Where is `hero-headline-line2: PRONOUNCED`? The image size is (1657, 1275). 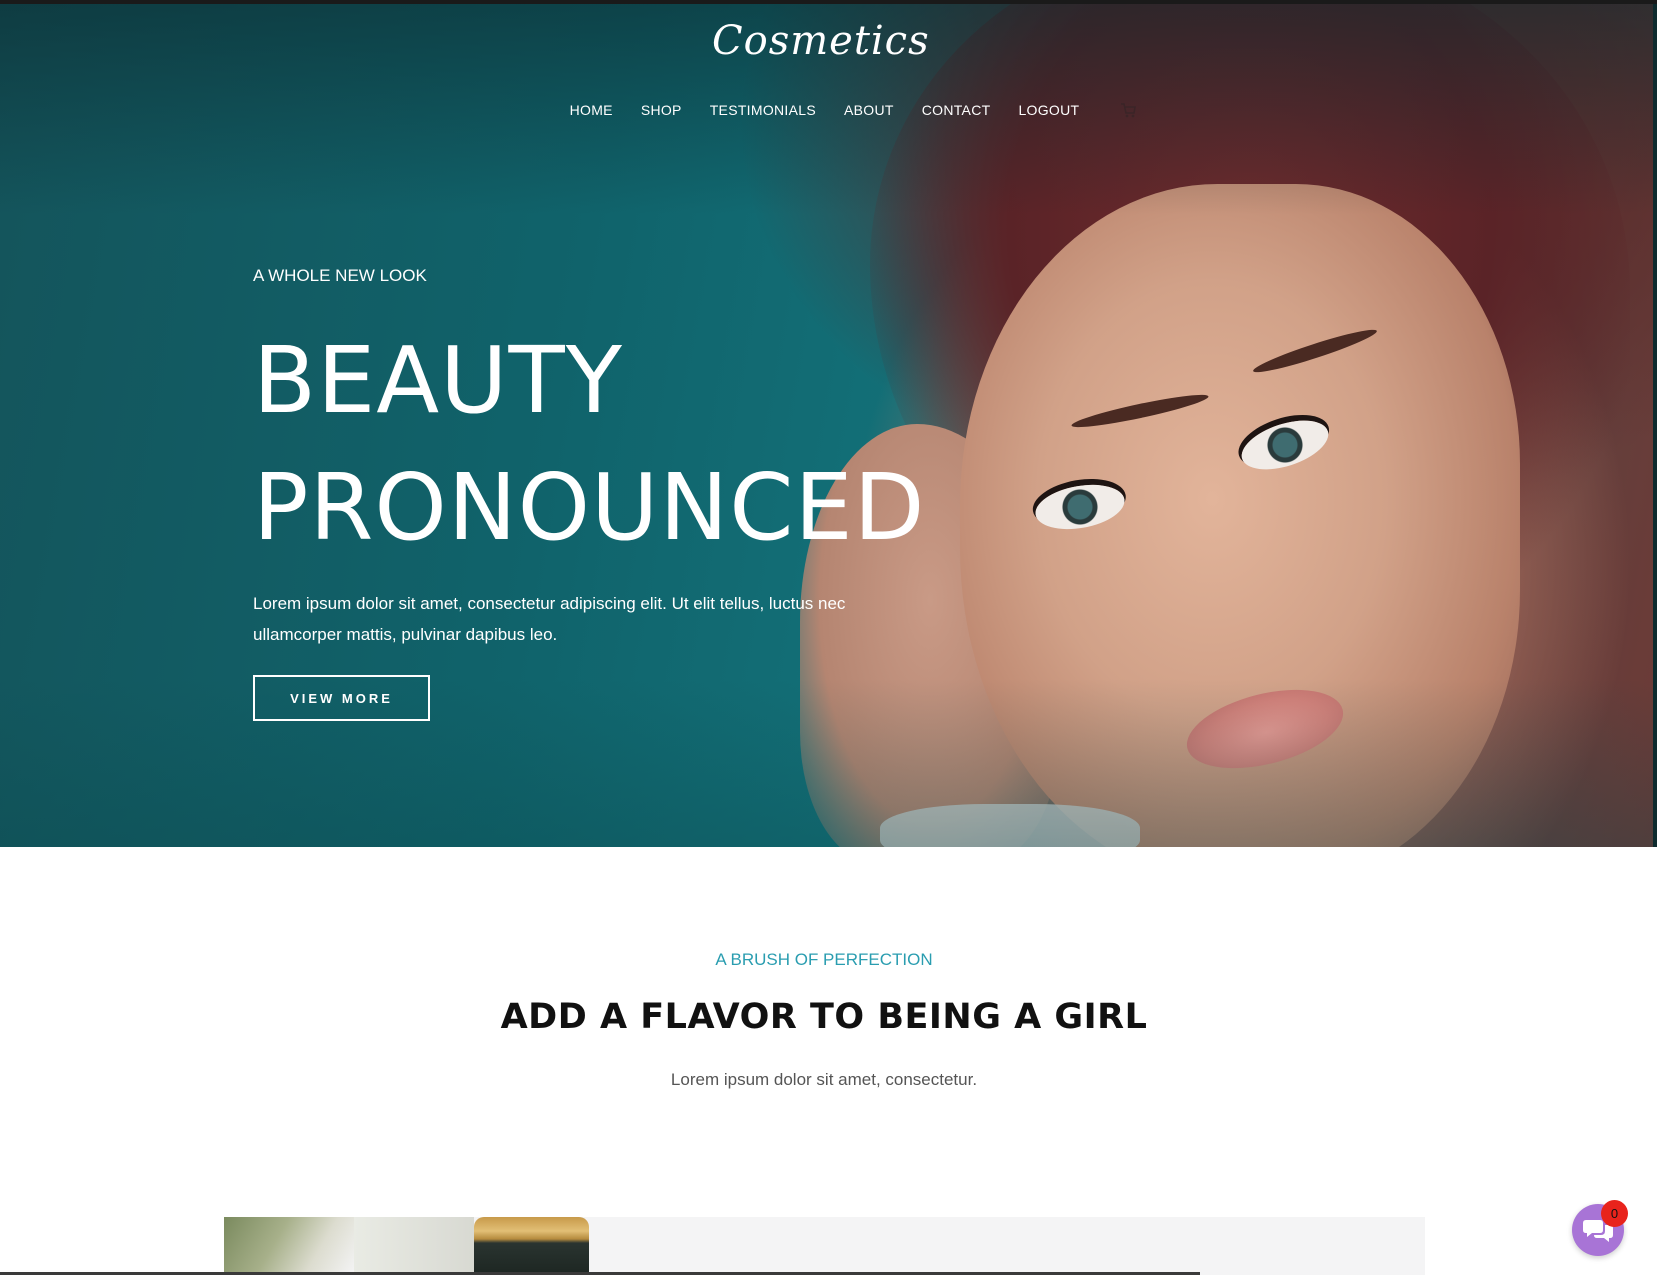
hero-headline-line2: PRONOUNCED is located at coordinates (589, 507).